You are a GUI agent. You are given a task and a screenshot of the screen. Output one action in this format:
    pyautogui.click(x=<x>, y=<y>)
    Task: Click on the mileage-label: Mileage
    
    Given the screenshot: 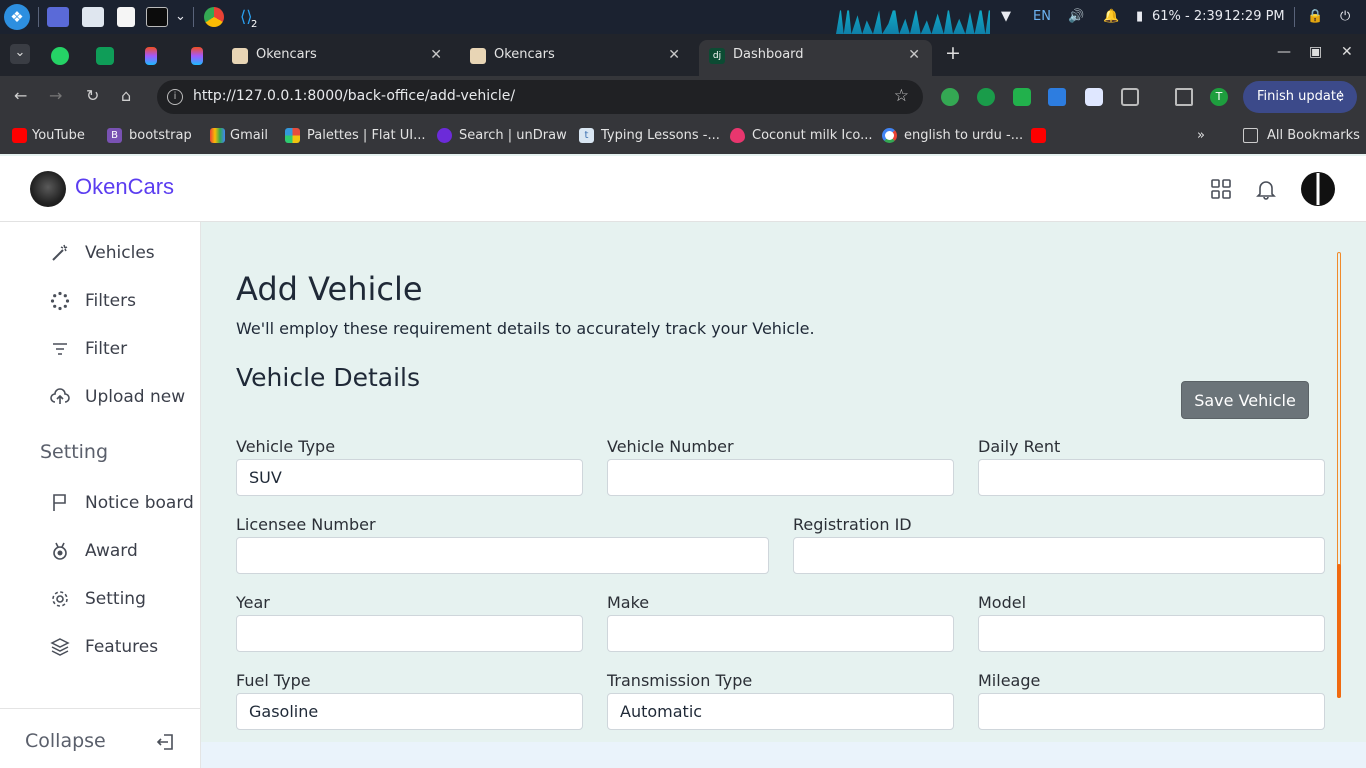 What is the action you would take?
    pyautogui.click(x=1009, y=680)
    